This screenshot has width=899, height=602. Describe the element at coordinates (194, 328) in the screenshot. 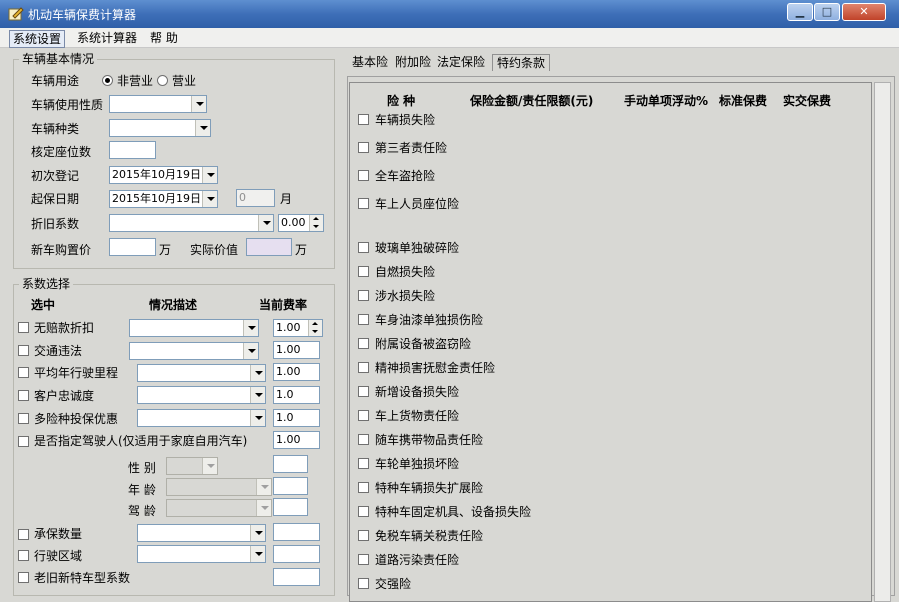

I see `no-claim-select` at that location.